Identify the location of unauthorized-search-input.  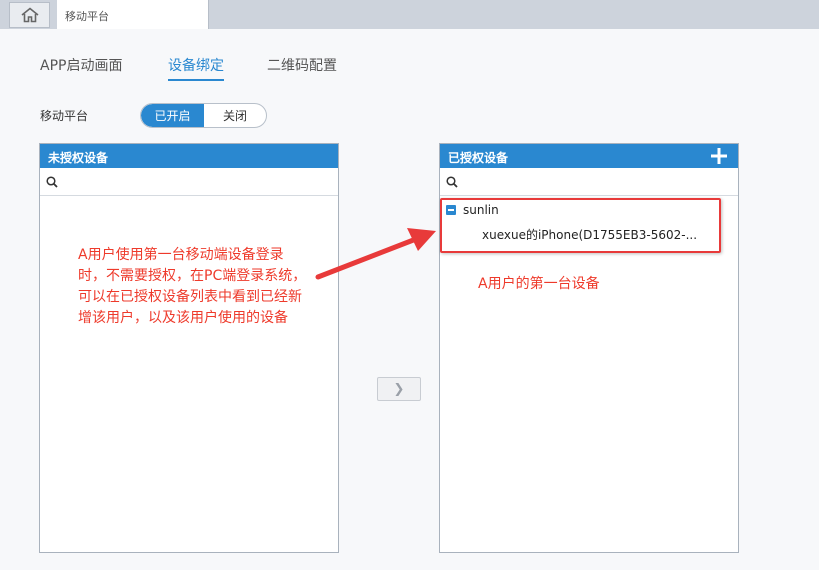
(200, 181).